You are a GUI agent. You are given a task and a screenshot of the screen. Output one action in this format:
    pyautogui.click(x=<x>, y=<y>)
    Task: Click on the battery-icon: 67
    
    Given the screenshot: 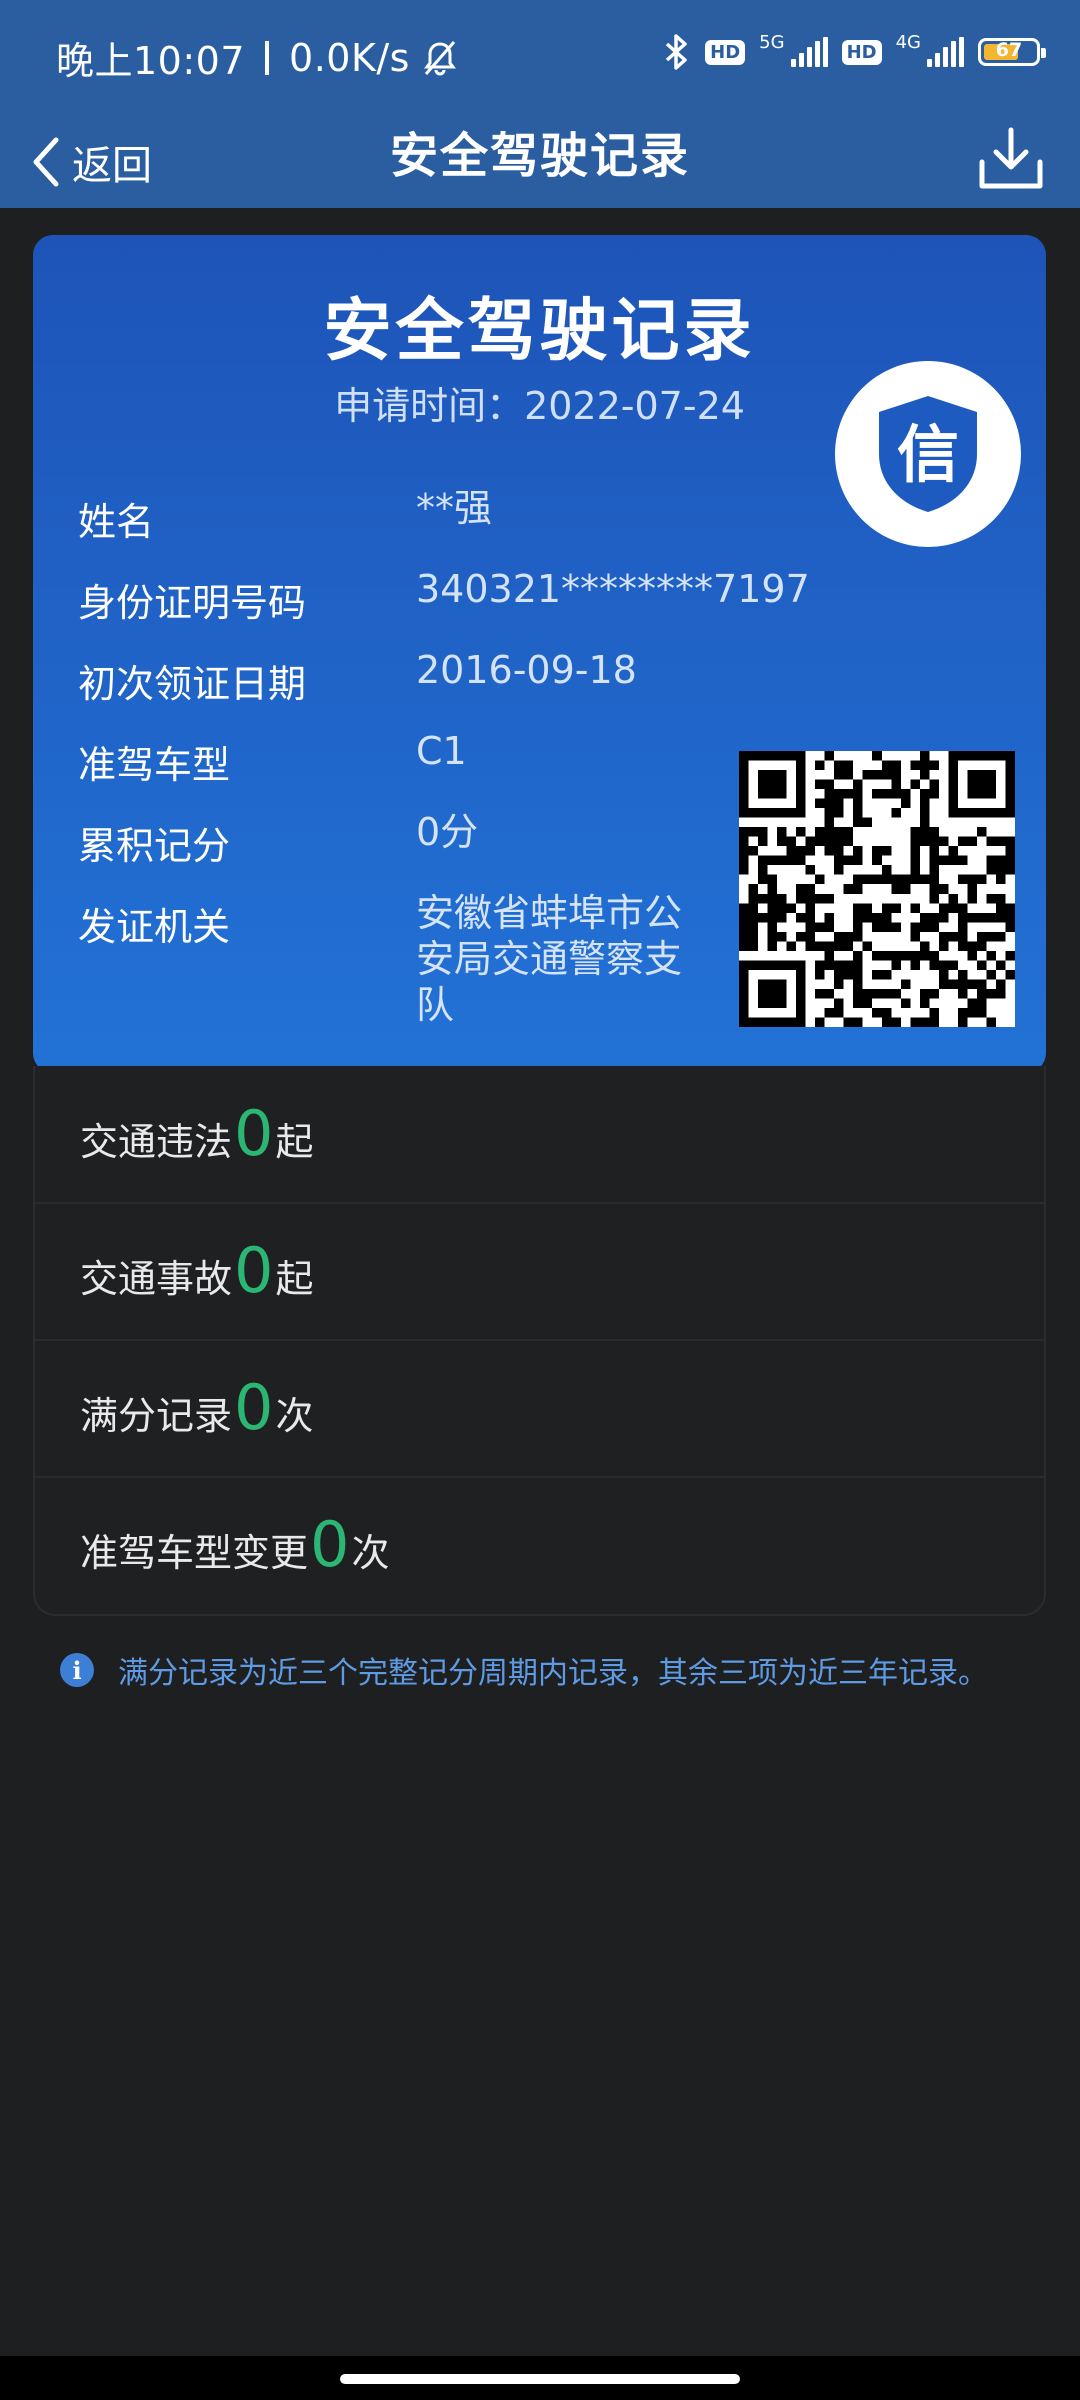 What is the action you would take?
    pyautogui.click(x=1012, y=52)
    